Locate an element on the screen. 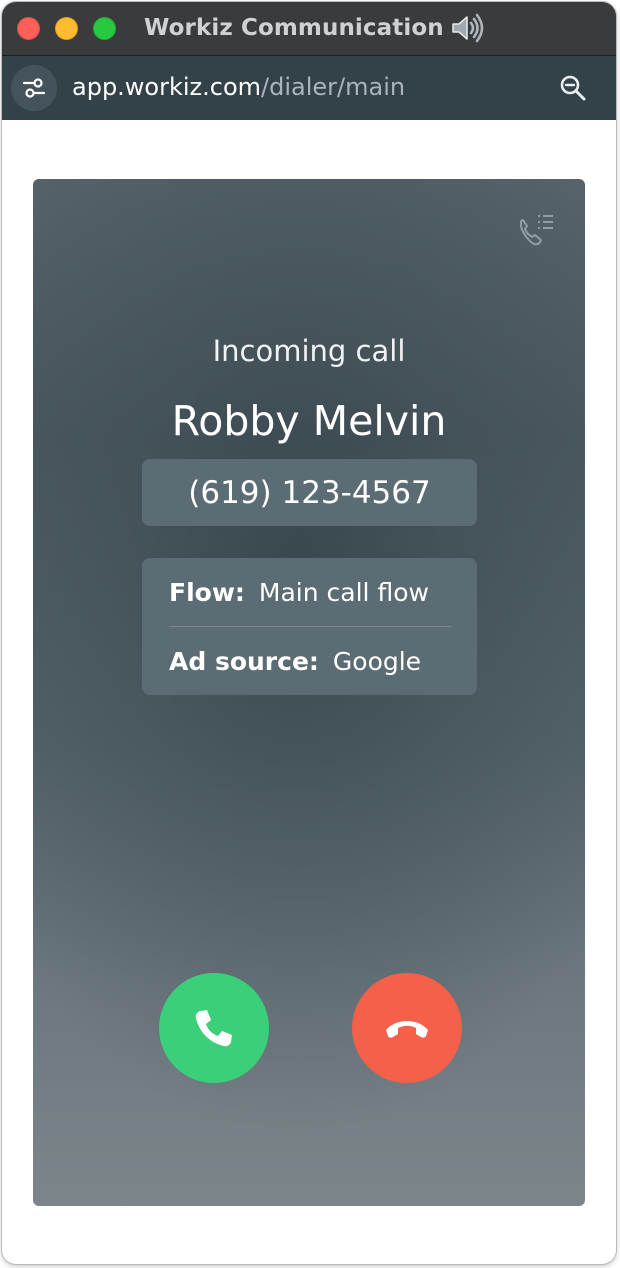 This screenshot has width=620, height=1268. call-flow-label: Flow: is located at coordinates (207, 592).